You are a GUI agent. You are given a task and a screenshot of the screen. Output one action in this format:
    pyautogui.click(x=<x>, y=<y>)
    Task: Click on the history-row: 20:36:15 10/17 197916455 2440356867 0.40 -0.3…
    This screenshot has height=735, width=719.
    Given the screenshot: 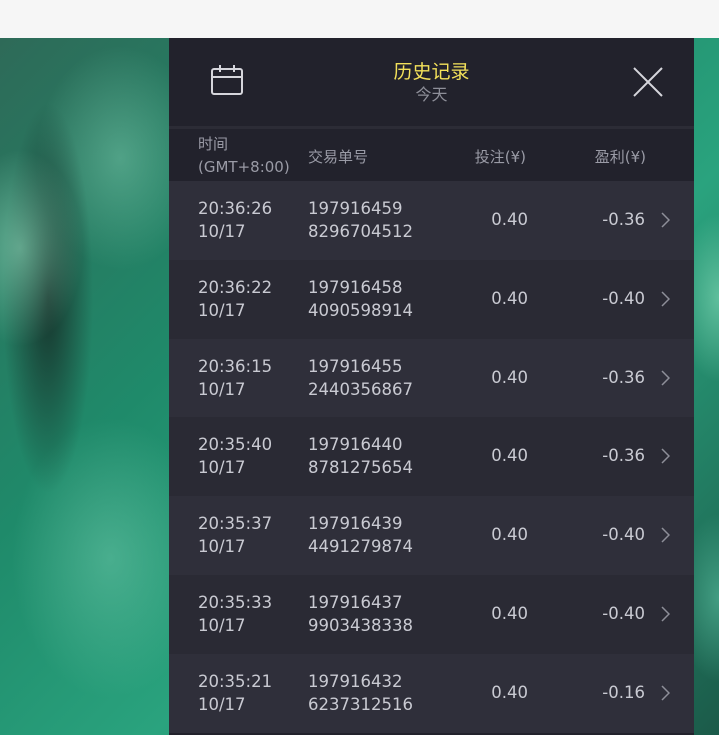 What is the action you would take?
    pyautogui.click(x=431, y=378)
    